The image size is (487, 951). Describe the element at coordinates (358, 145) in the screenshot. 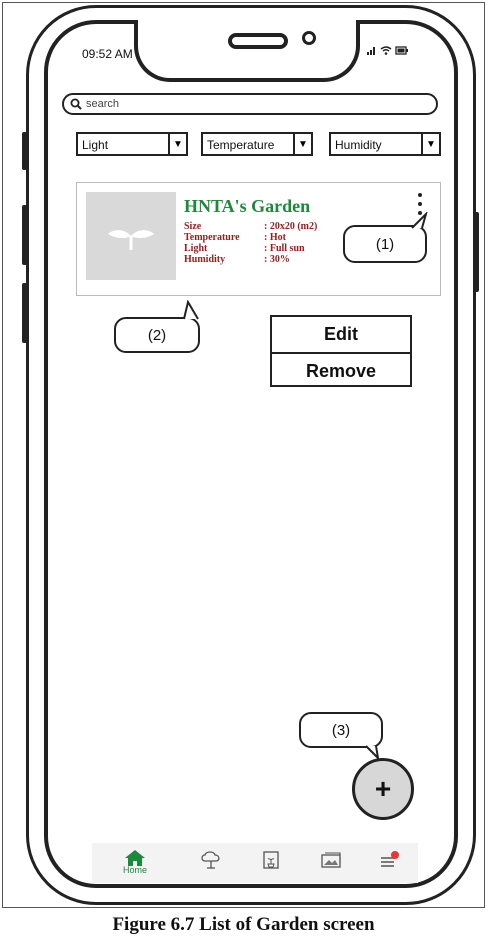

I see `filter-humidity-label: Humidity` at that location.